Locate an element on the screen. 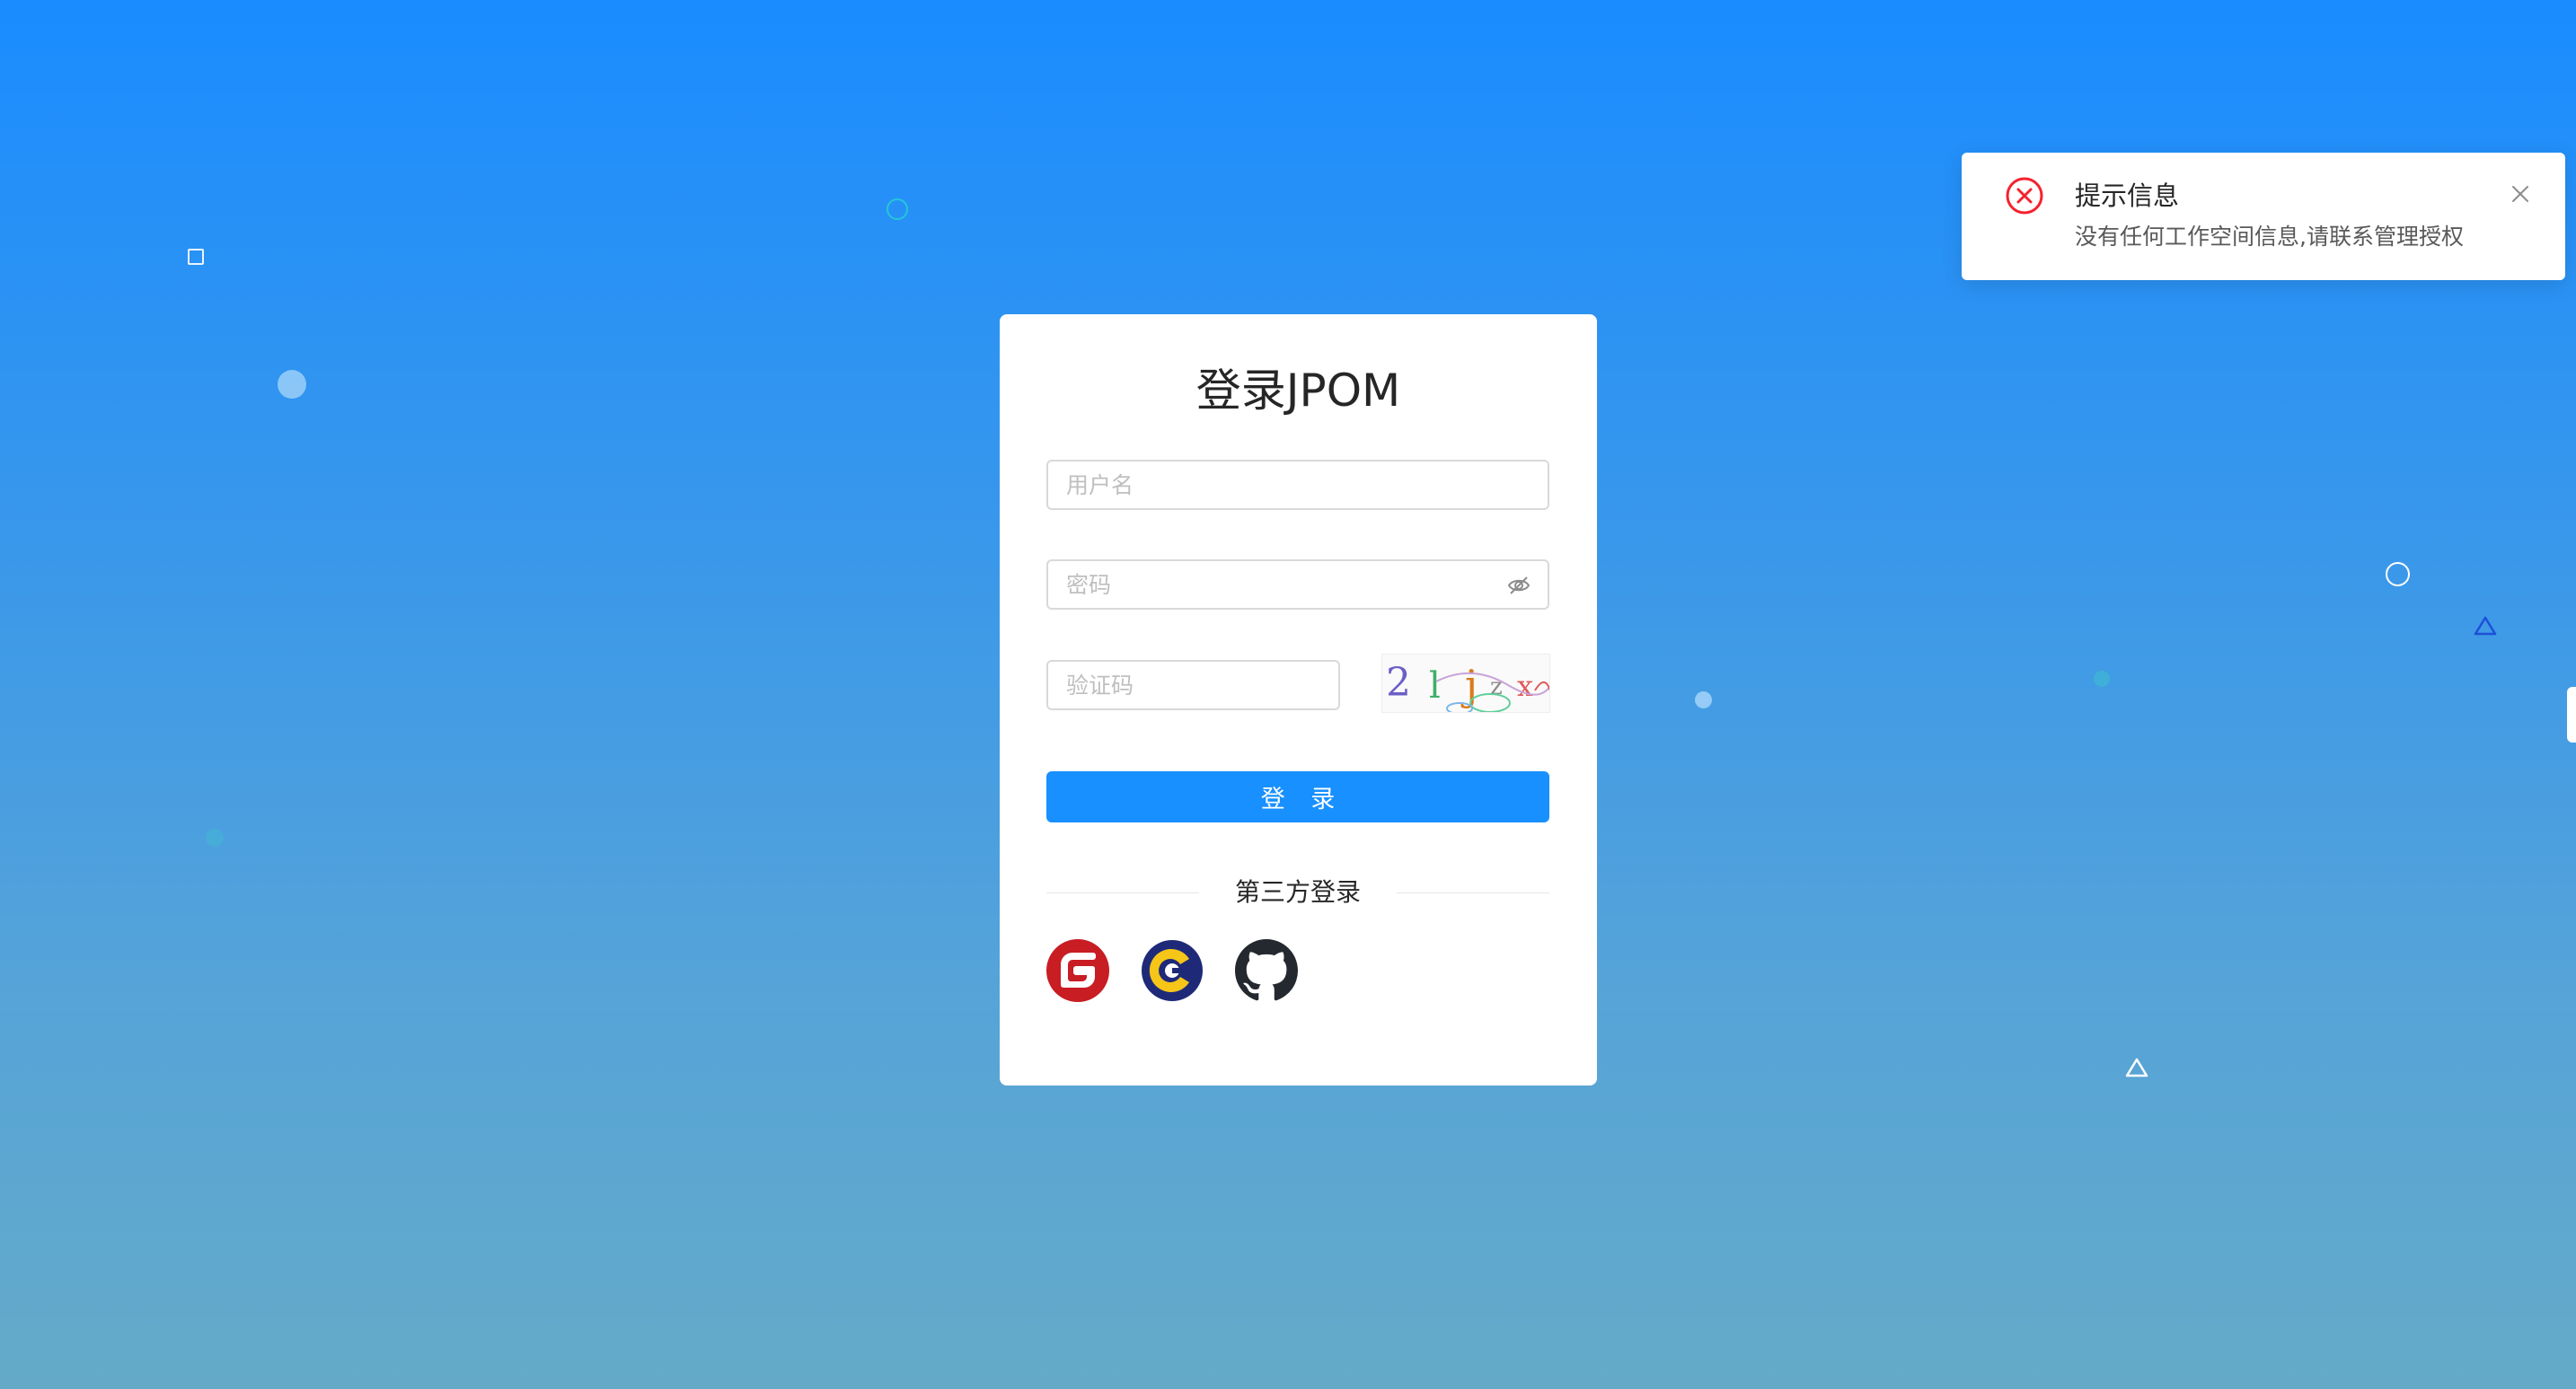 The width and height of the screenshot is (2576, 1389). error-notification: 提示信息 没有任何工作空间信息,请联系管理授权 is located at coordinates (2263, 216).